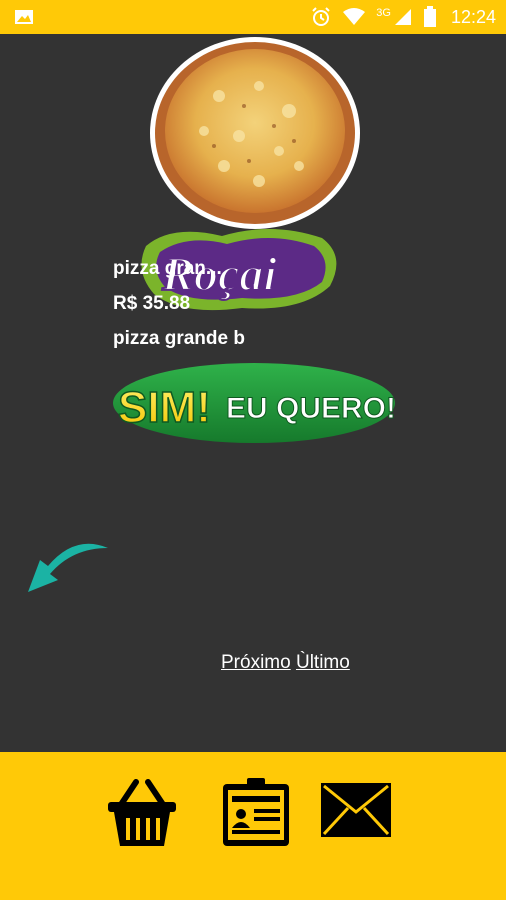 The width and height of the screenshot is (506, 900). What do you see at coordinates (383, 13) in the screenshot?
I see `network-type-label: 3G` at bounding box center [383, 13].